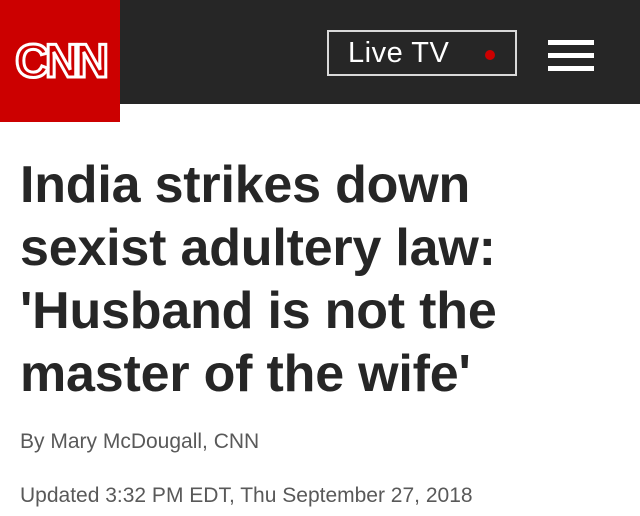 Image resolution: width=640 pixels, height=516 pixels. I want to click on cnn-logo-mark: CNN, so click(61, 61).